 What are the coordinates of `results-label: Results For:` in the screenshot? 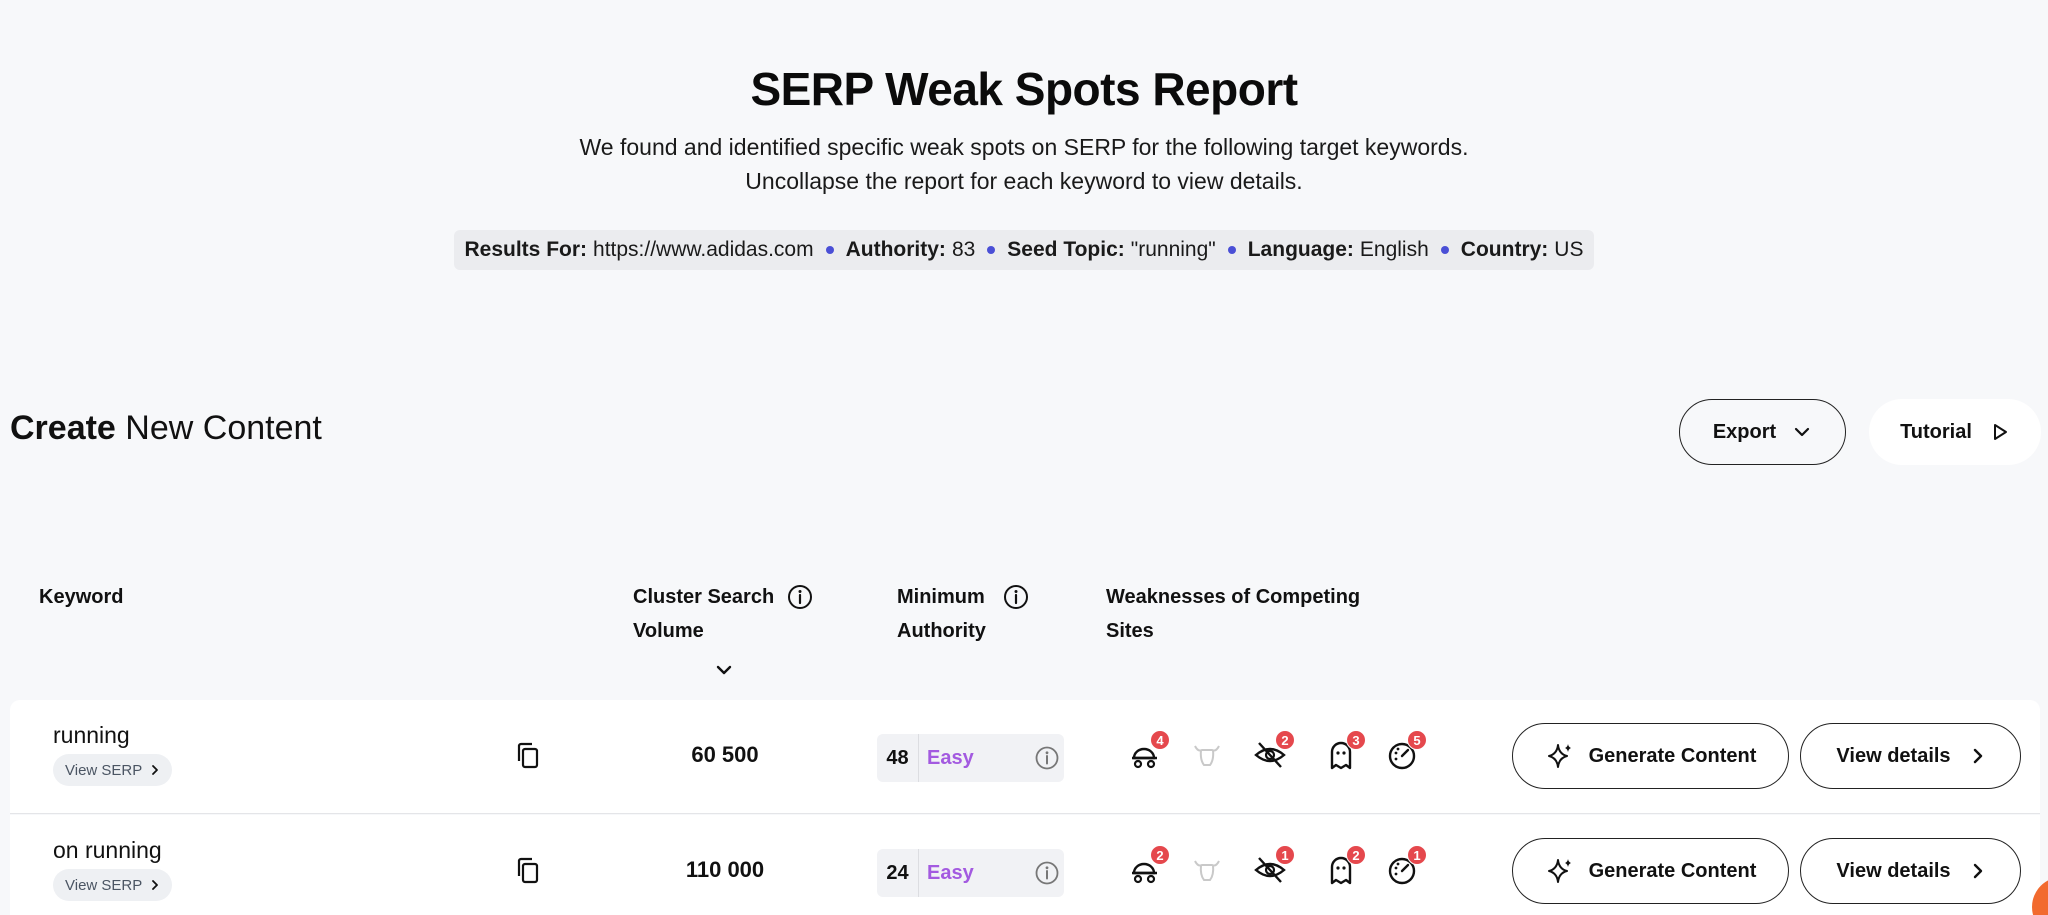 It's located at (526, 249).